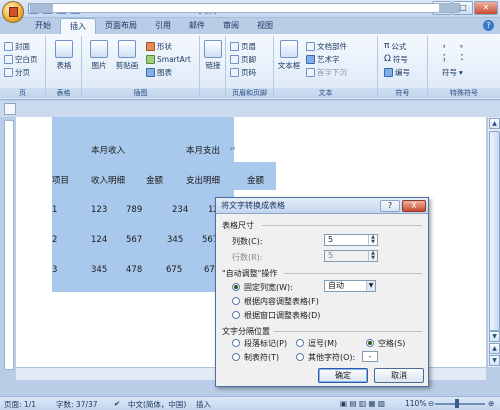 This screenshot has width=500, height=410. Describe the element at coordinates (243, 72) in the screenshot. I see `page-number-button: 页码` at that location.